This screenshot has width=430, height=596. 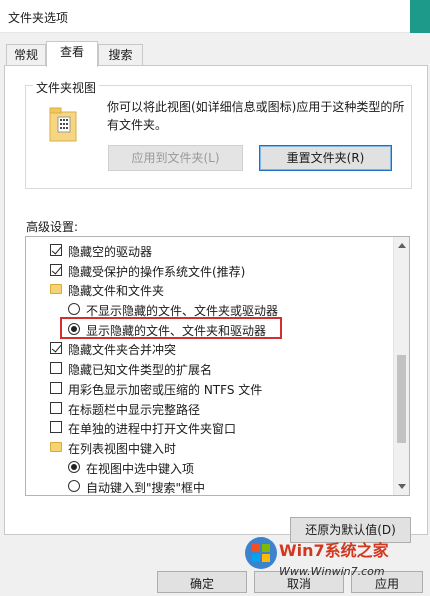 What do you see at coordinates (72, 54) in the screenshot?
I see `tab-view: 查看` at bounding box center [72, 54].